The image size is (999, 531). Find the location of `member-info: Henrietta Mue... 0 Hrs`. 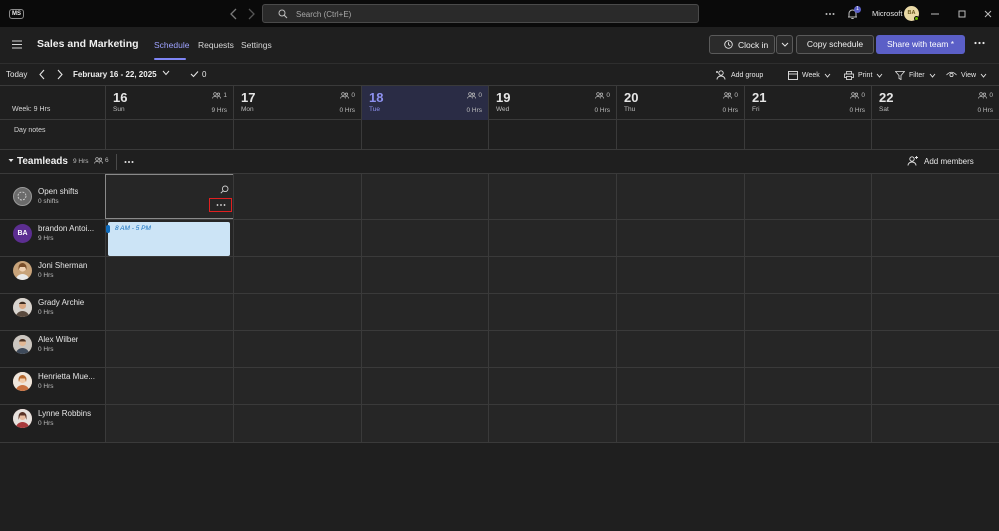

member-info: Henrietta Mue... 0 Hrs is located at coordinates (52, 386).